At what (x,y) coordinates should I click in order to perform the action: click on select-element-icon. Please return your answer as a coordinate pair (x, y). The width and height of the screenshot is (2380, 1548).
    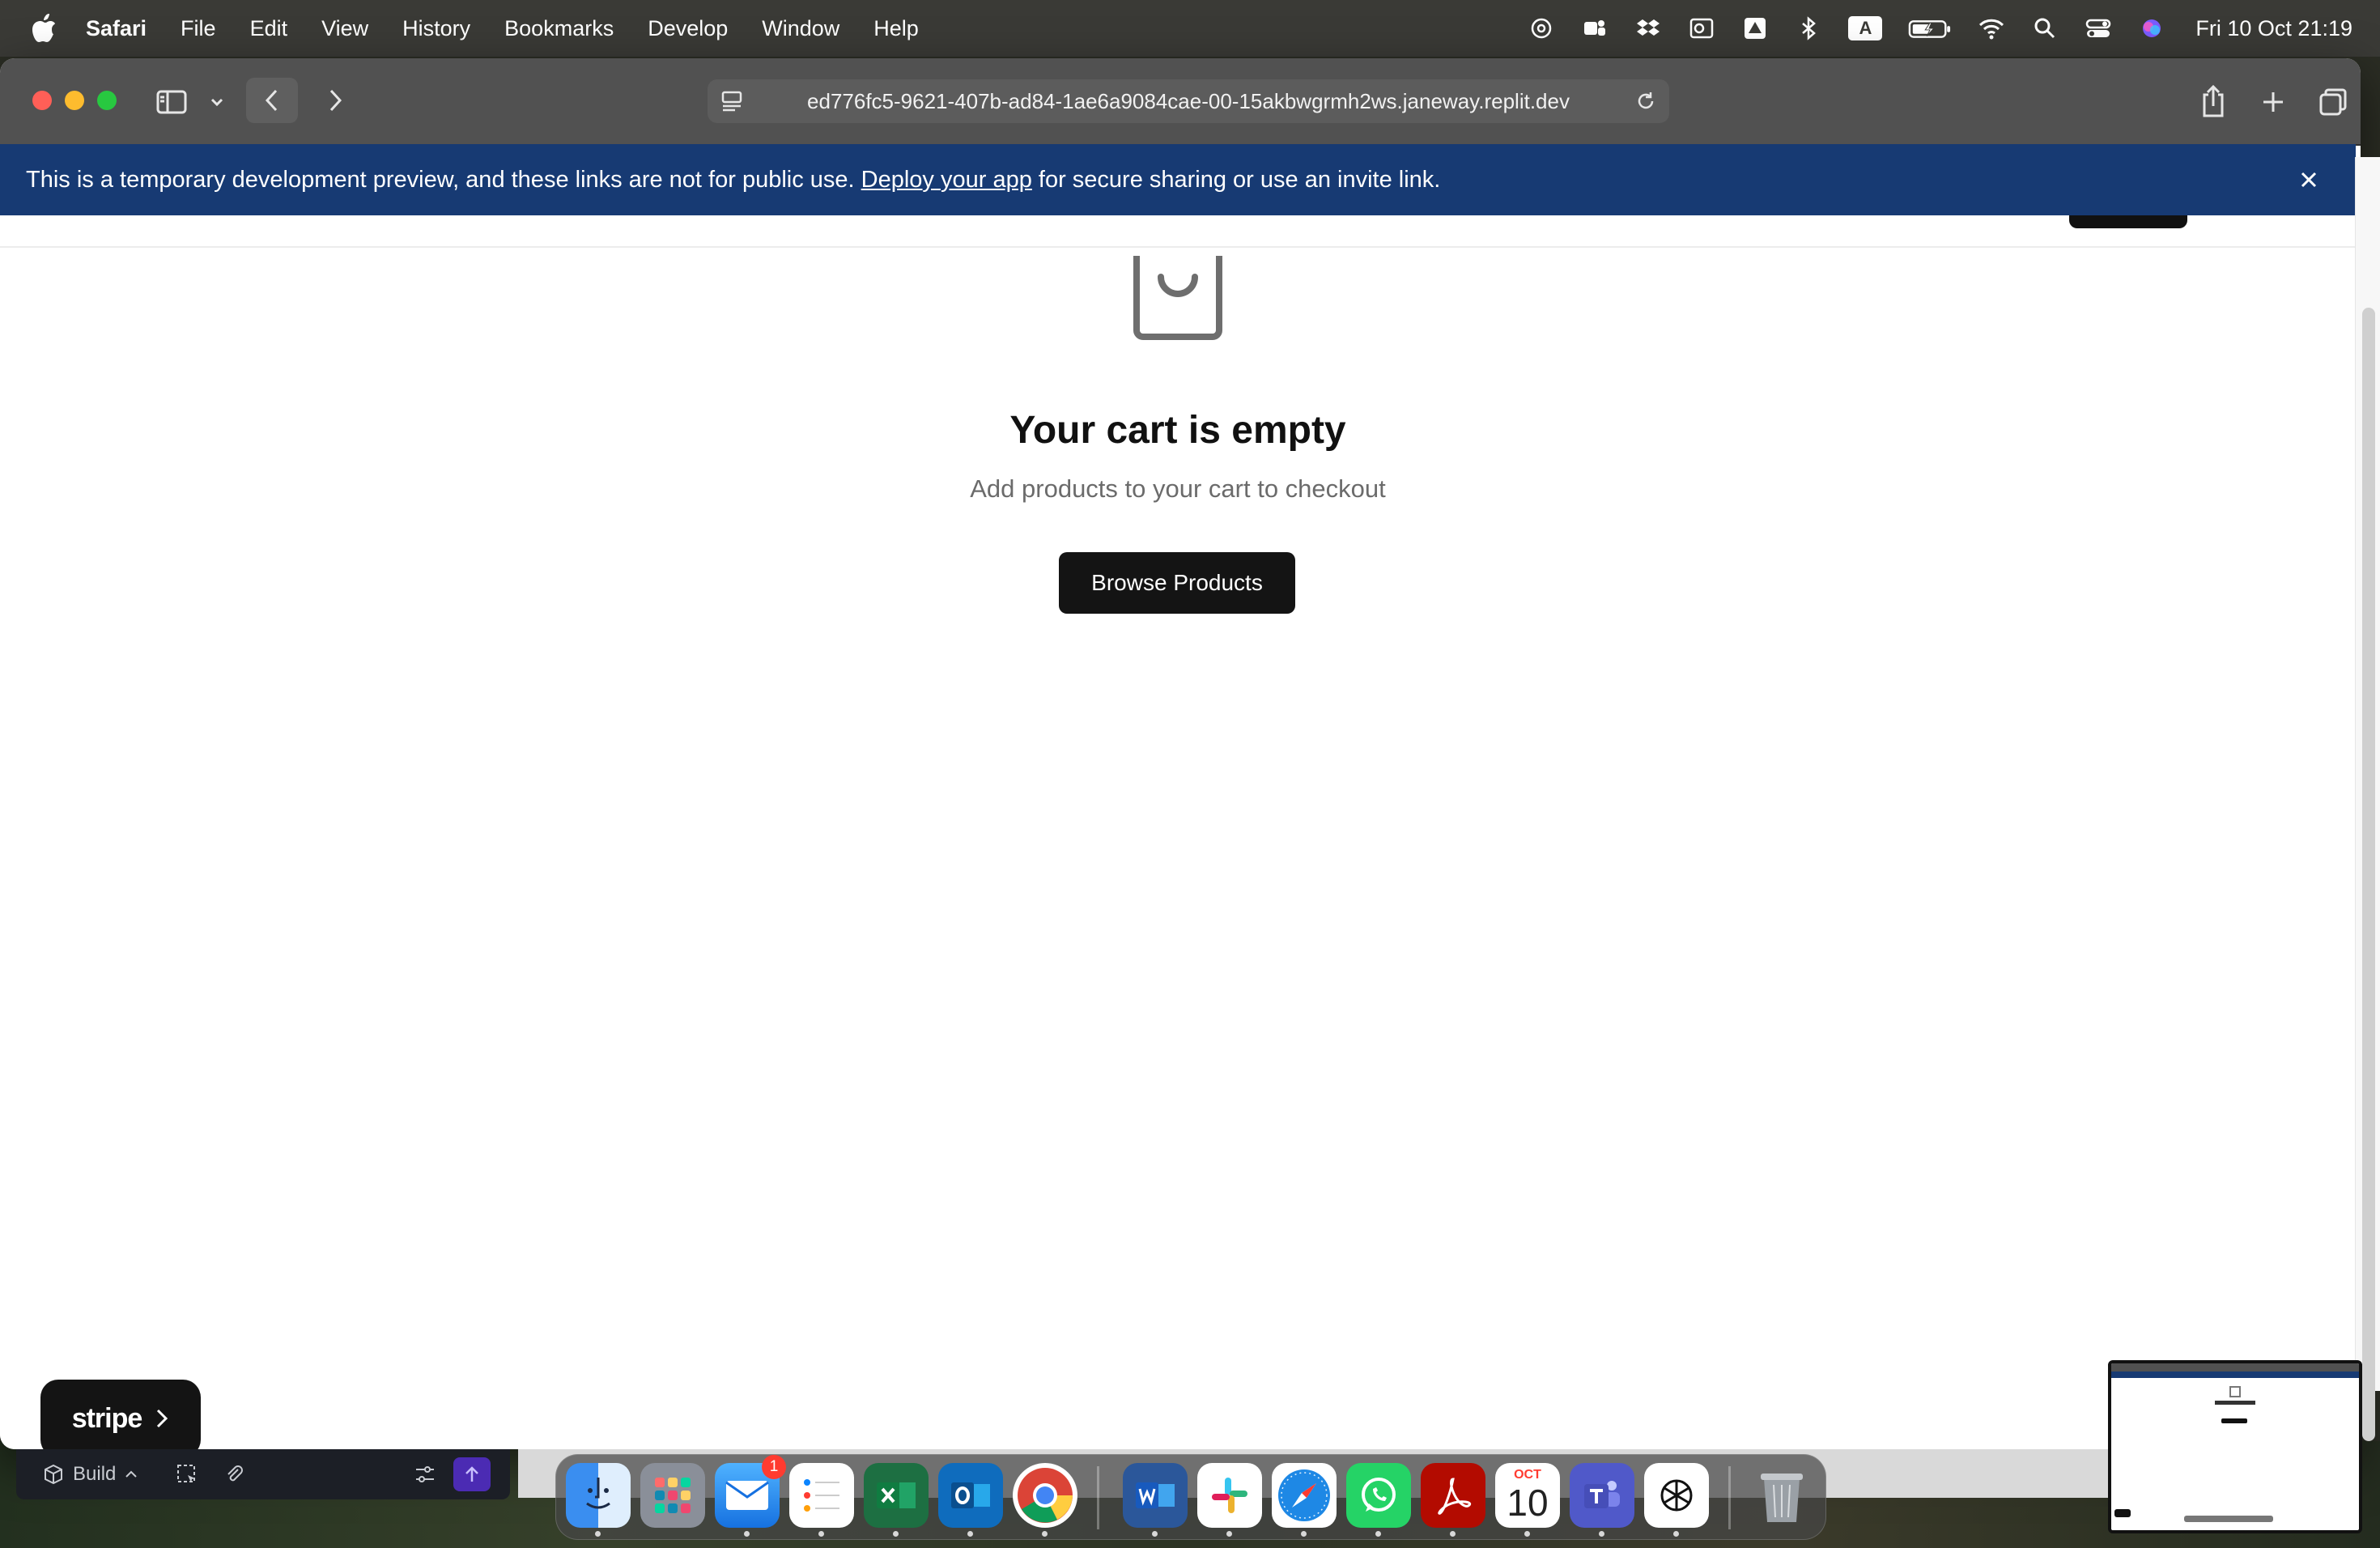
    Looking at the image, I should click on (187, 1477).